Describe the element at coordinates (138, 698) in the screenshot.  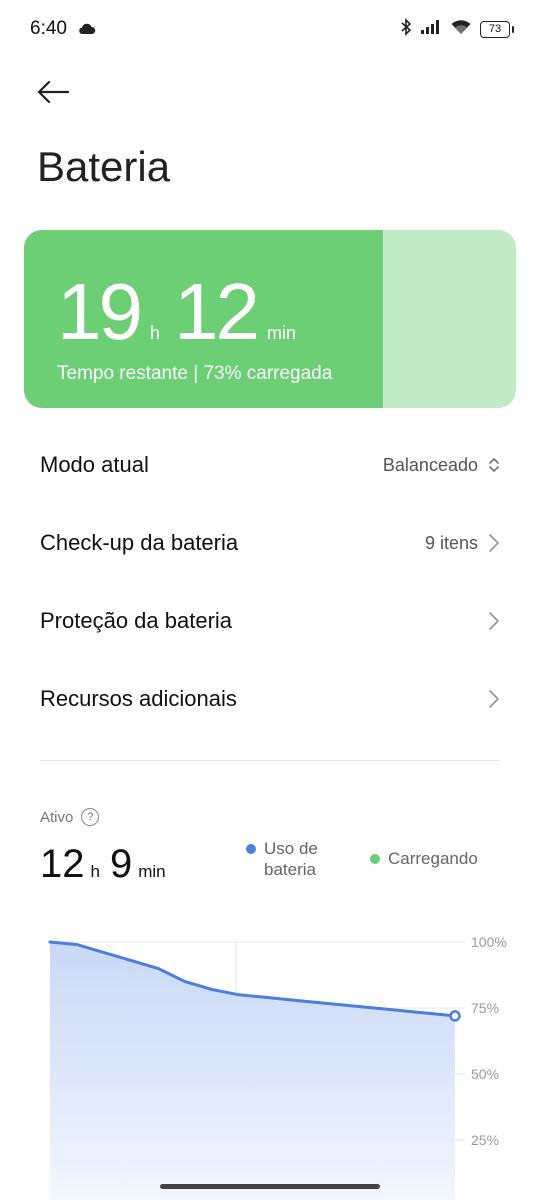
I see `additional-features-label: Recursos adicionais` at that location.